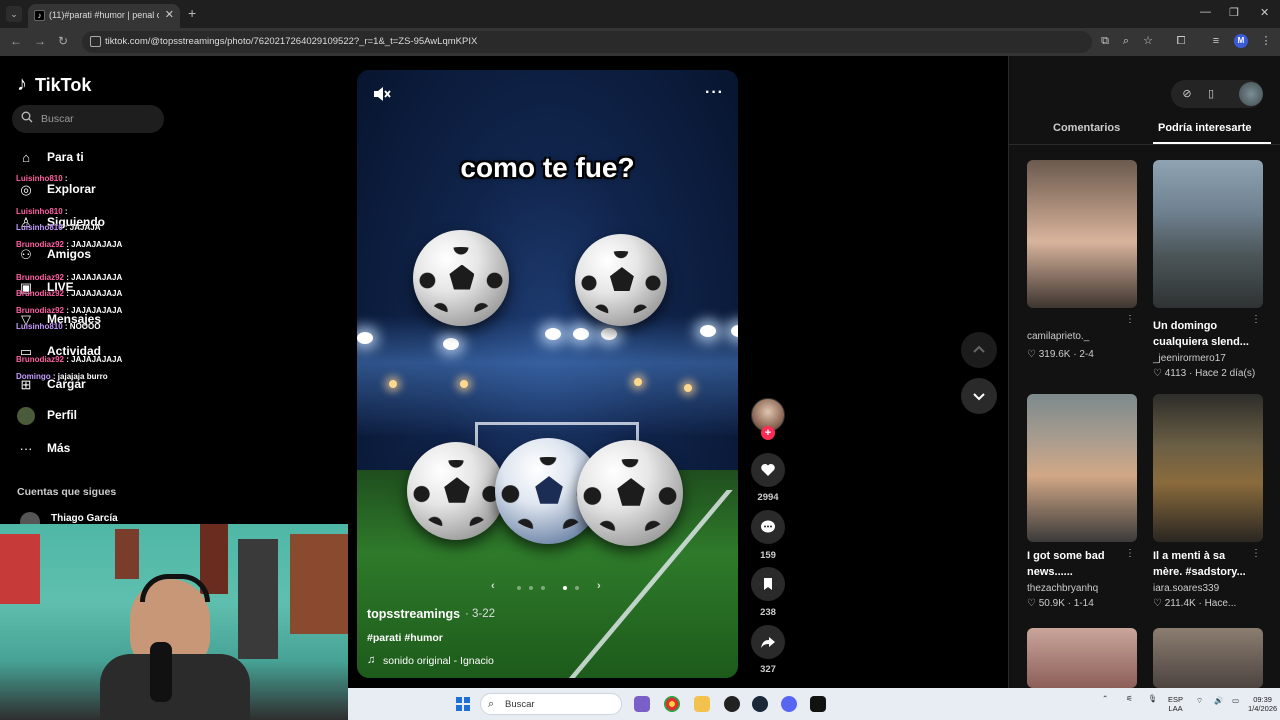 The width and height of the screenshot is (1280, 720). What do you see at coordinates (26, 254) in the screenshot?
I see `friends-icon: ⚇` at bounding box center [26, 254].